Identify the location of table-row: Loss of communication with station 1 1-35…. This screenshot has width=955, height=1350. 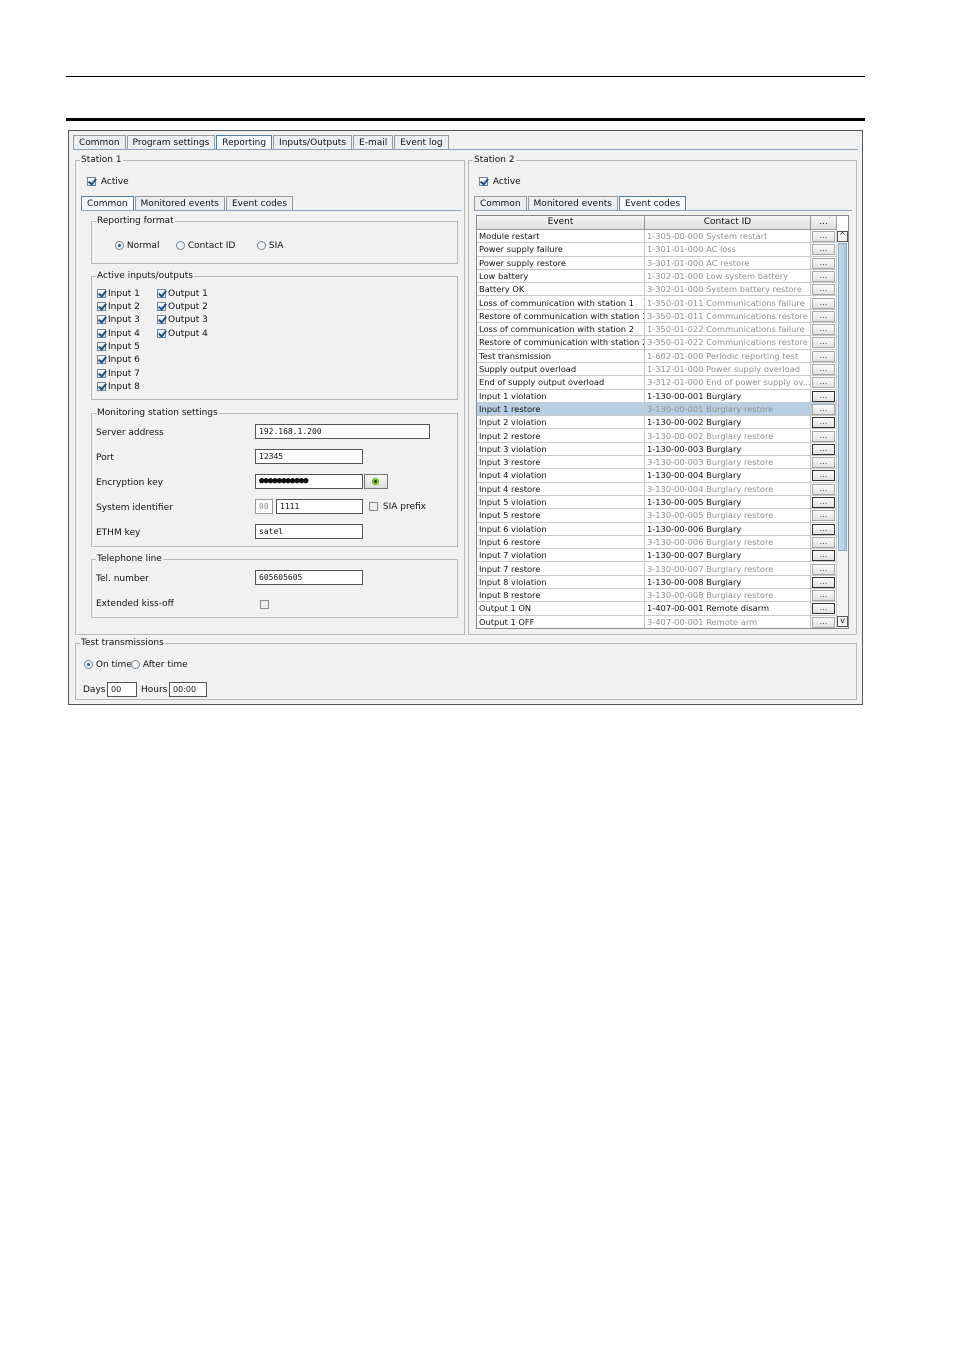
(657, 303).